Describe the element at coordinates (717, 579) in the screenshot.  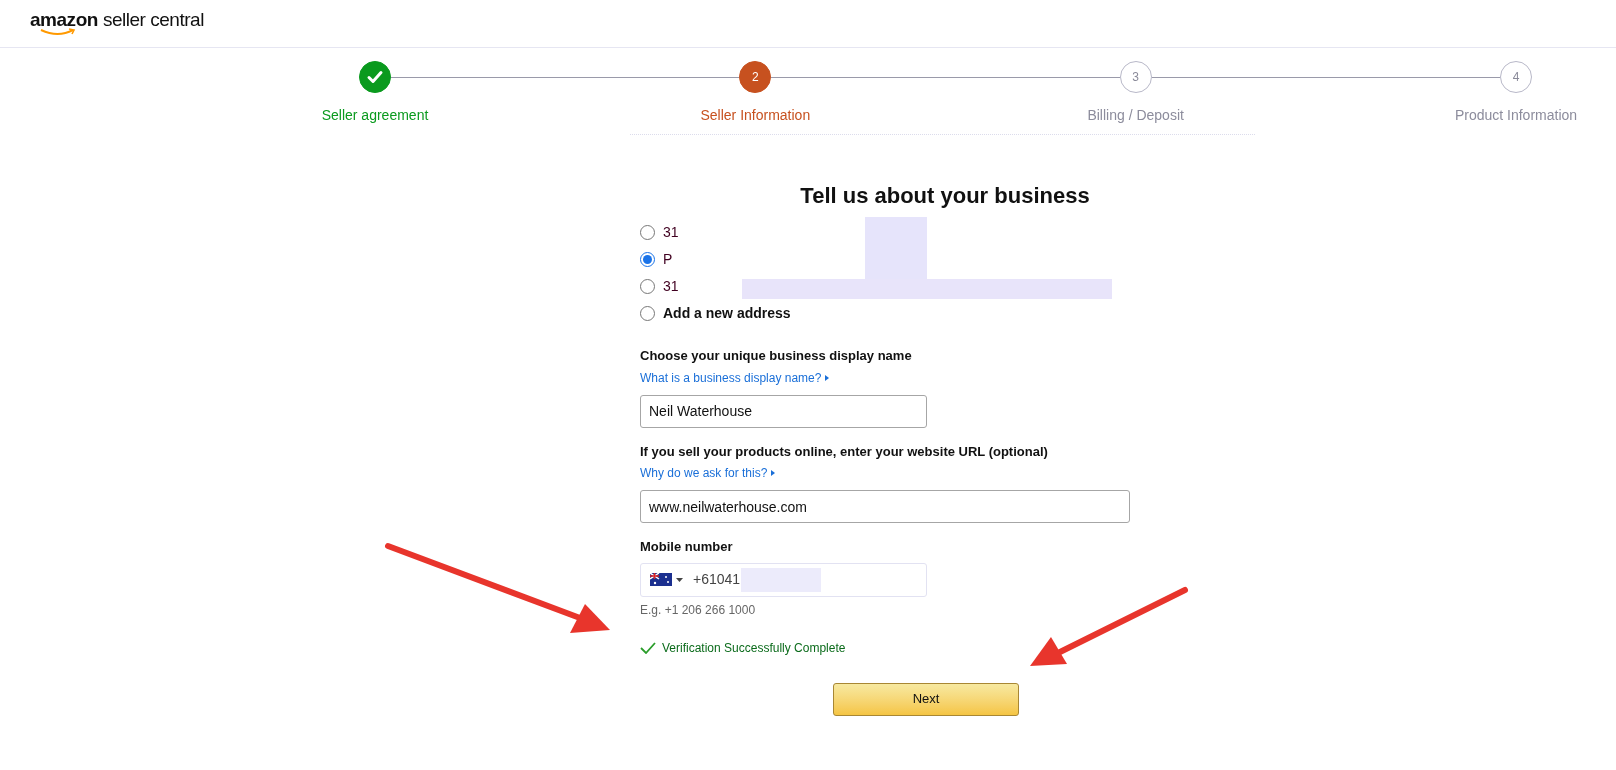
I see `phone-value: +61041` at that location.